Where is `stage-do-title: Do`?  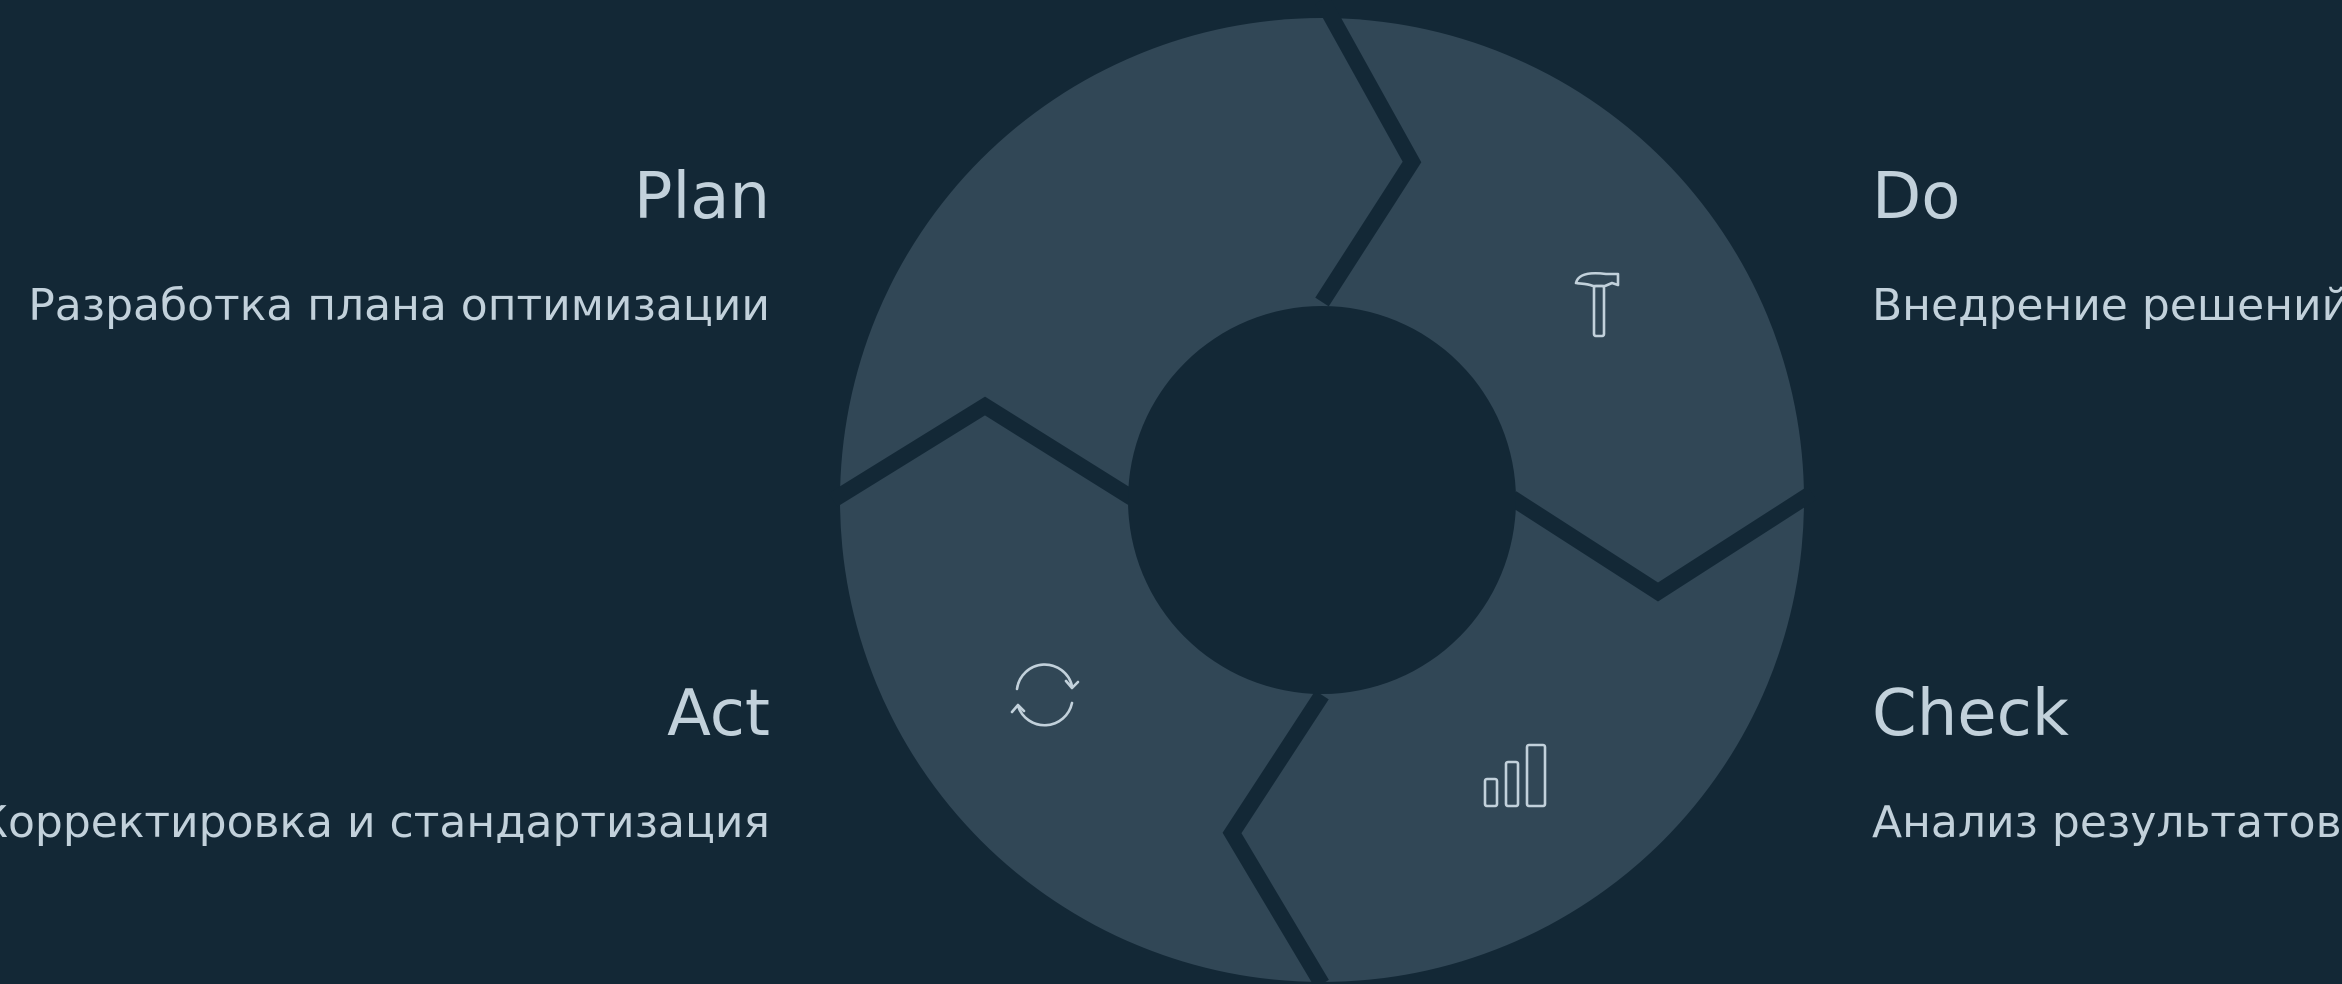 stage-do-title: Do is located at coordinates (1916, 197).